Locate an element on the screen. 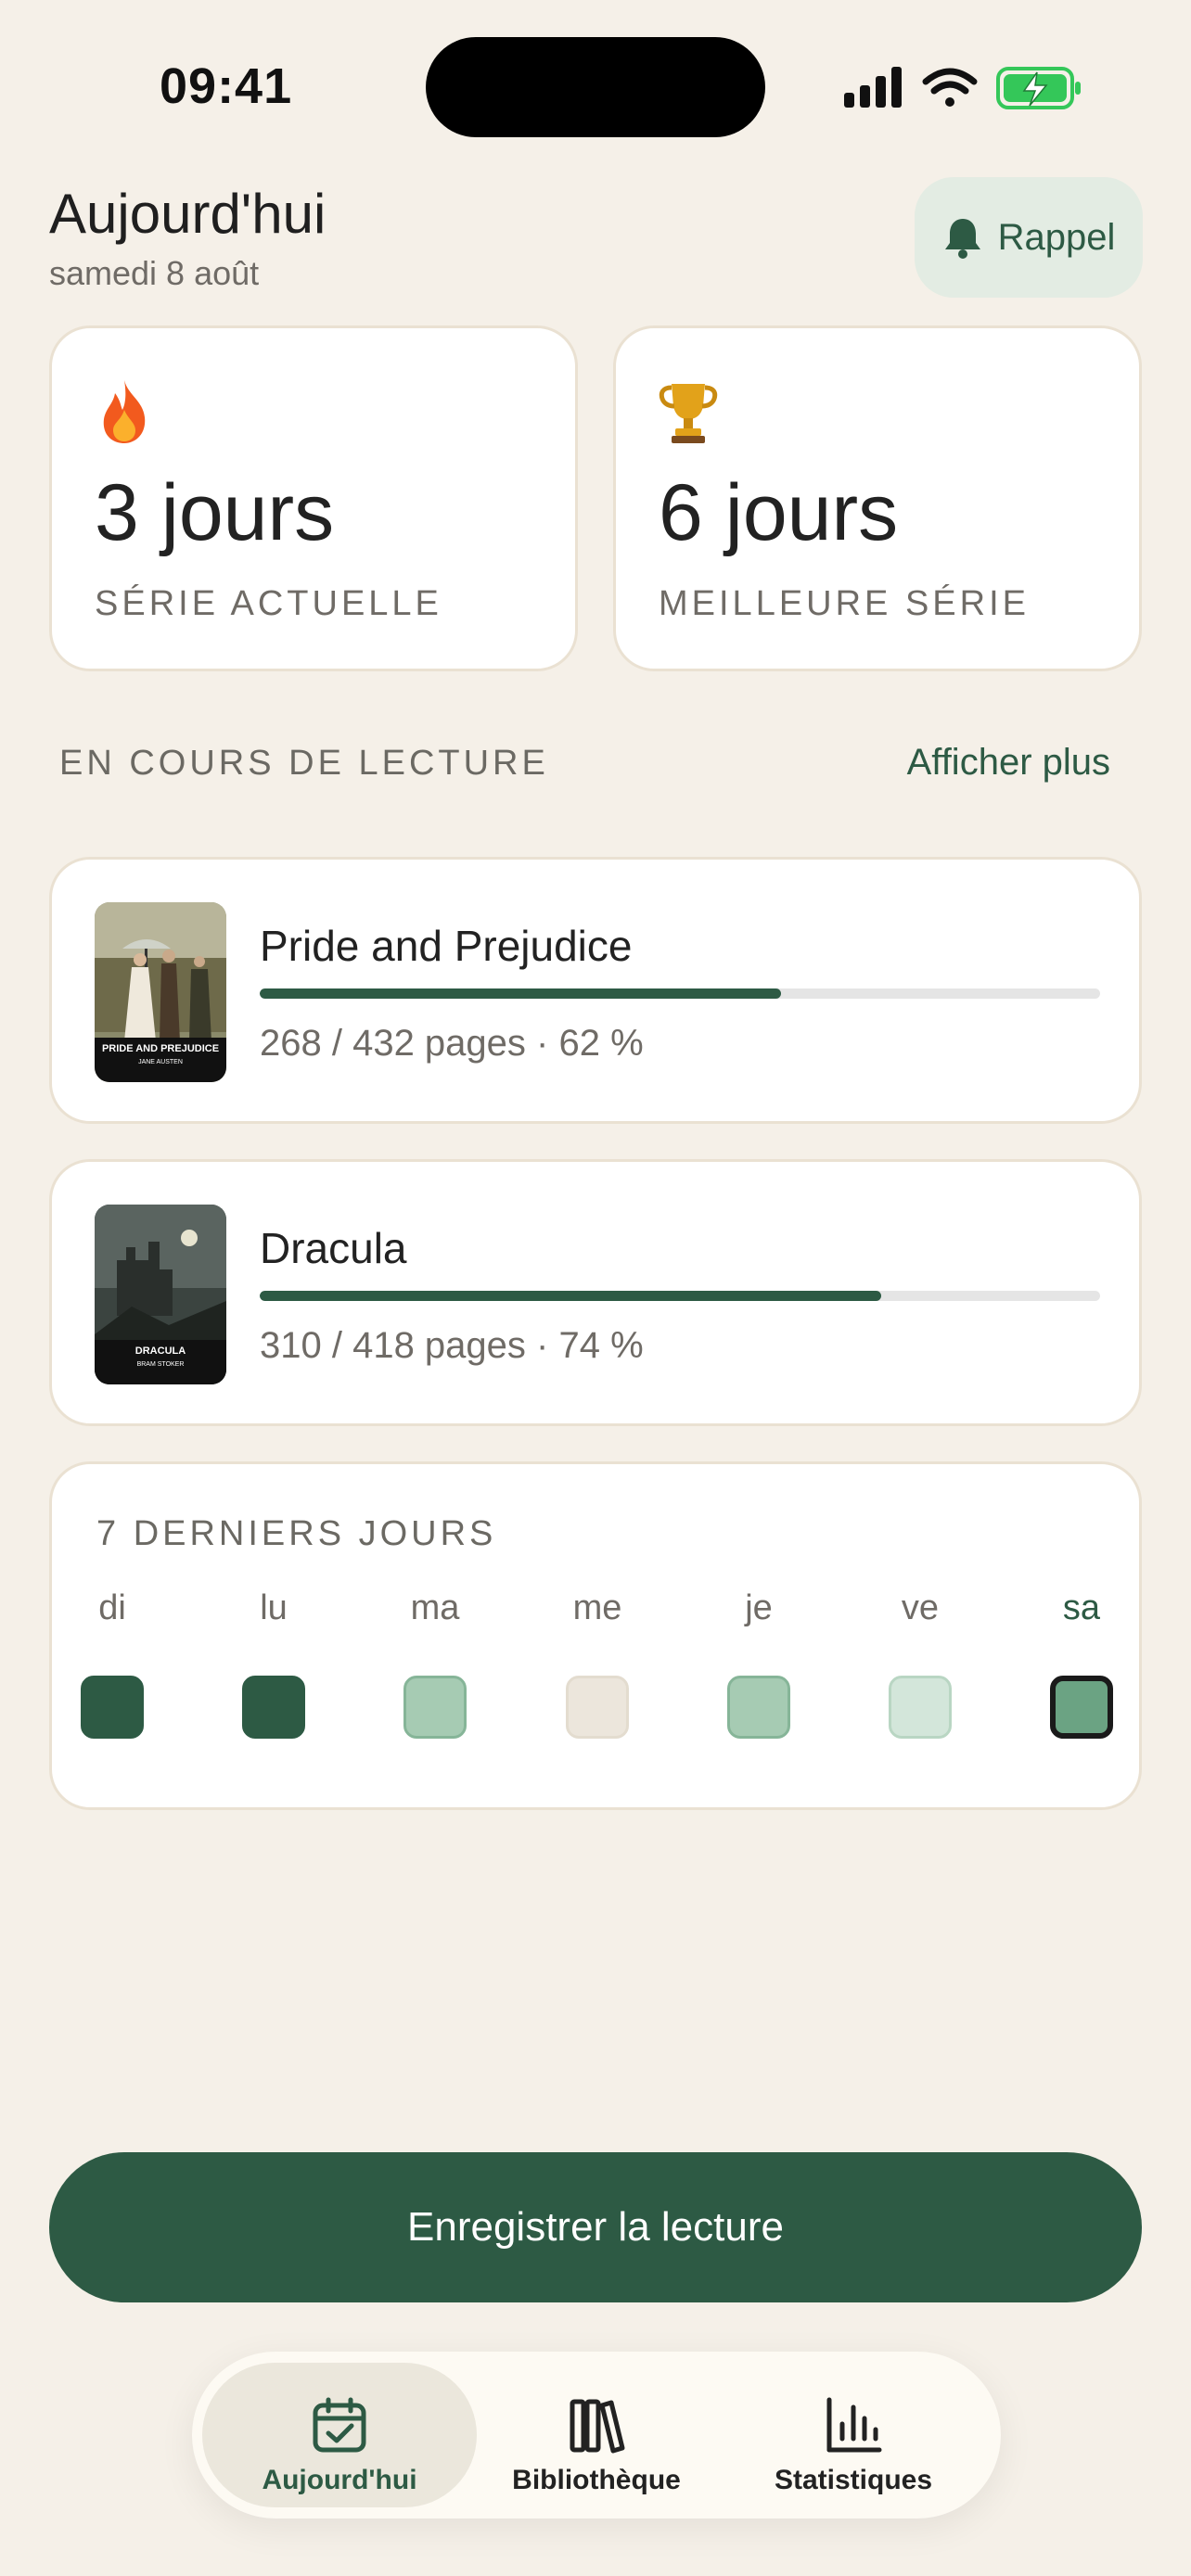  best-streak-card: 6 jours MEILLEURE SÉRIE is located at coordinates (877, 498).